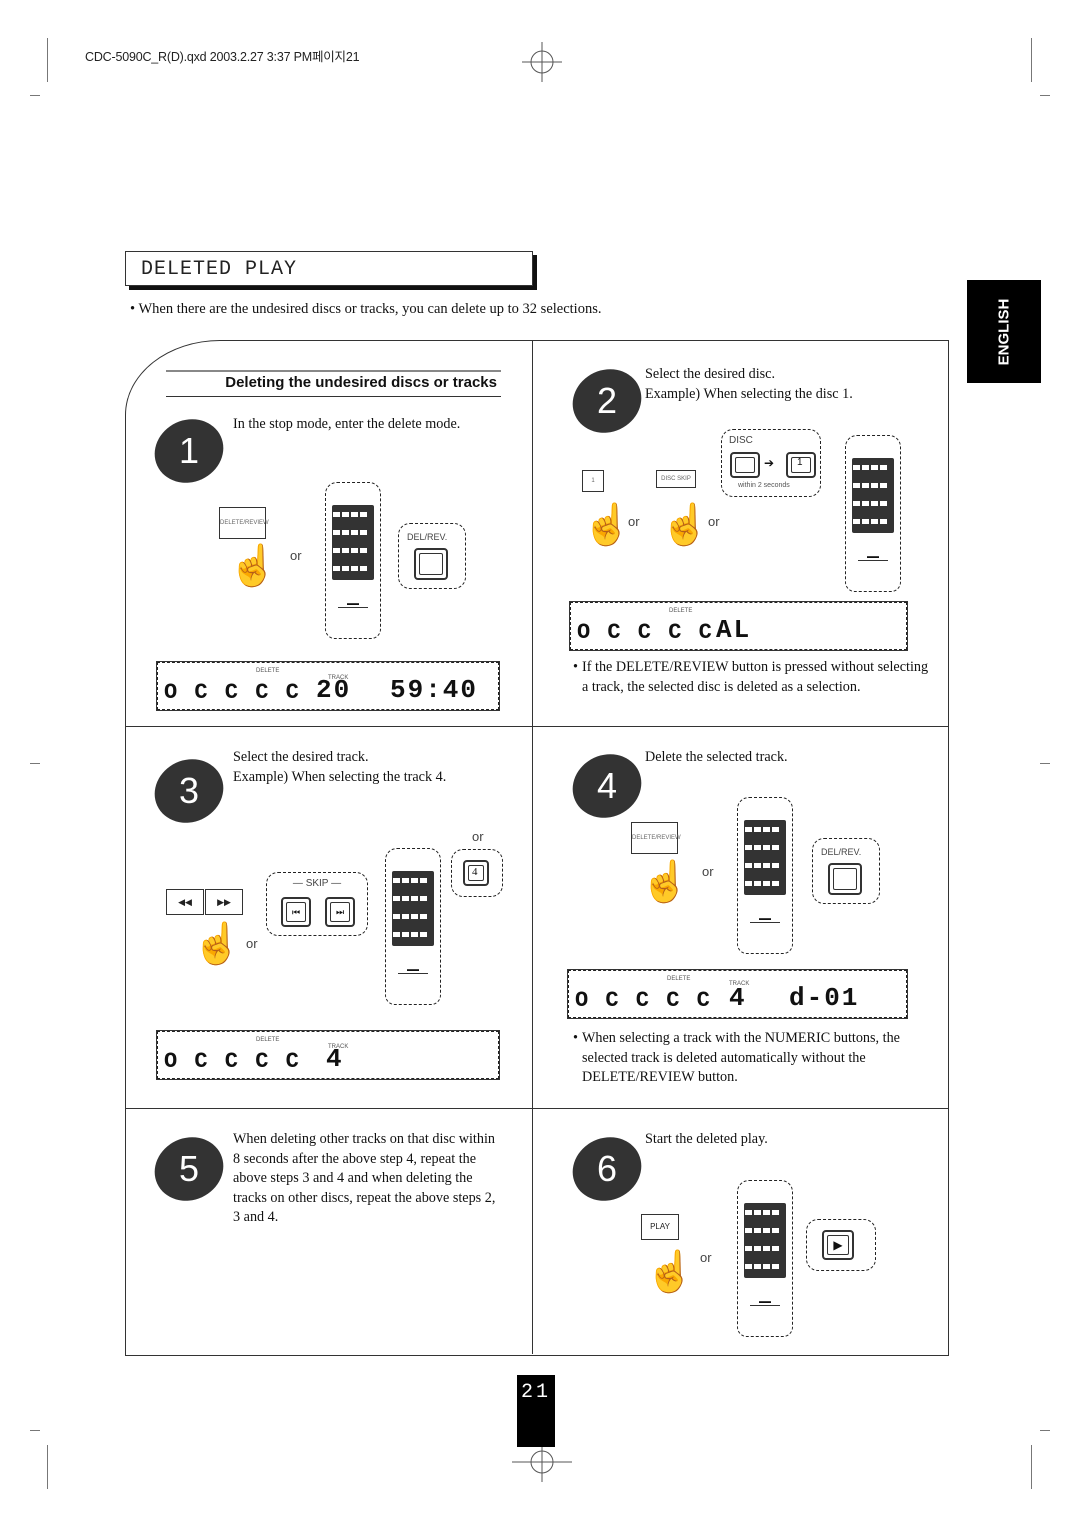  What do you see at coordinates (328, 686) in the screenshot?
I see `lcd-display-step-1: O C C C C DELETE TRACK 20 59:40` at bounding box center [328, 686].